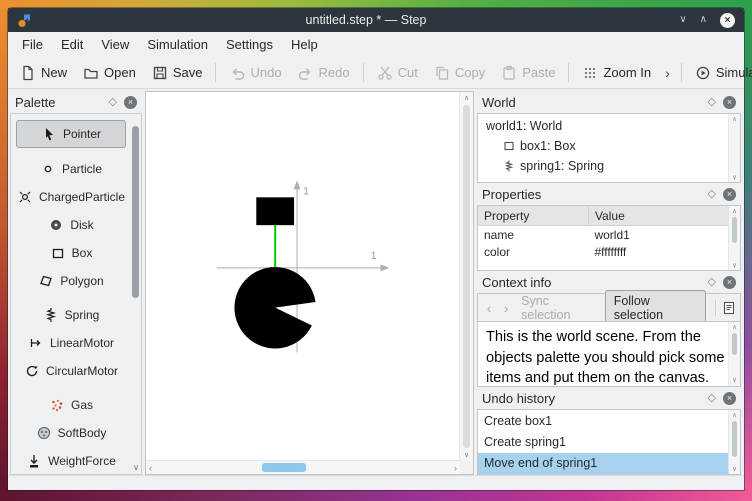 The image size is (752, 501). I want to click on menu-settings: Settings, so click(249, 44).